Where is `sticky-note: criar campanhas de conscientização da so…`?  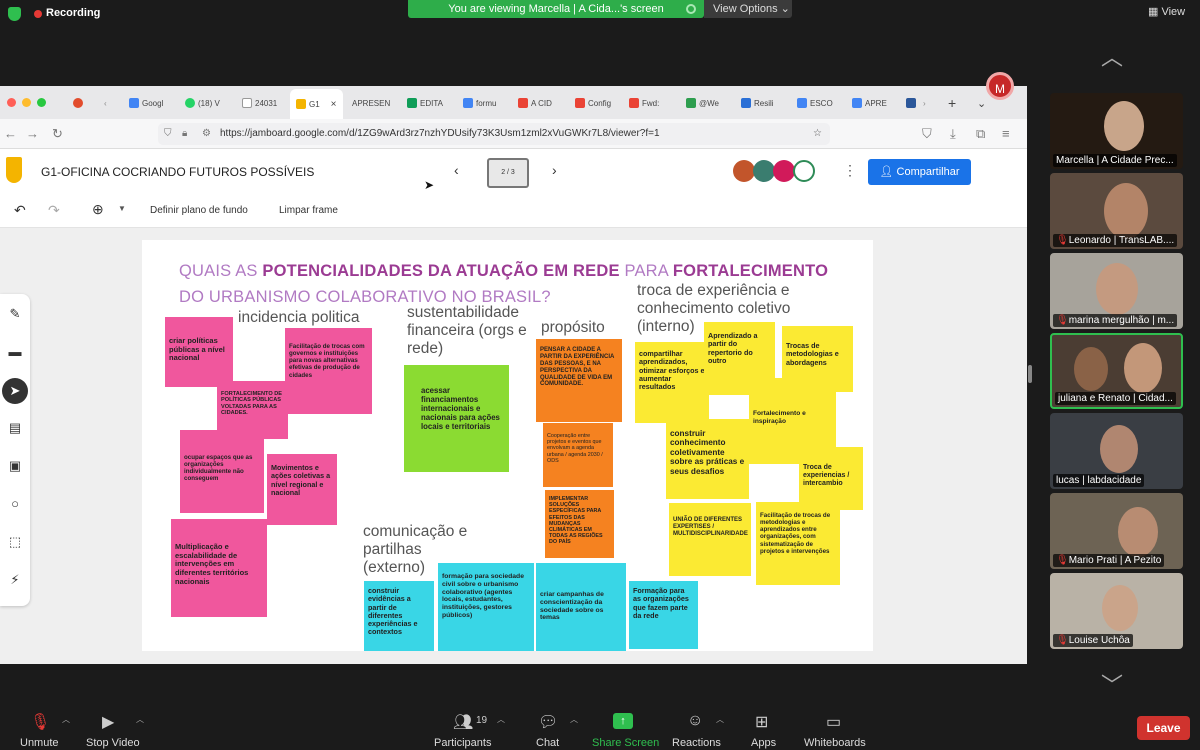
sticky-note: criar campanhas de conscientização da so… is located at coordinates (581, 607).